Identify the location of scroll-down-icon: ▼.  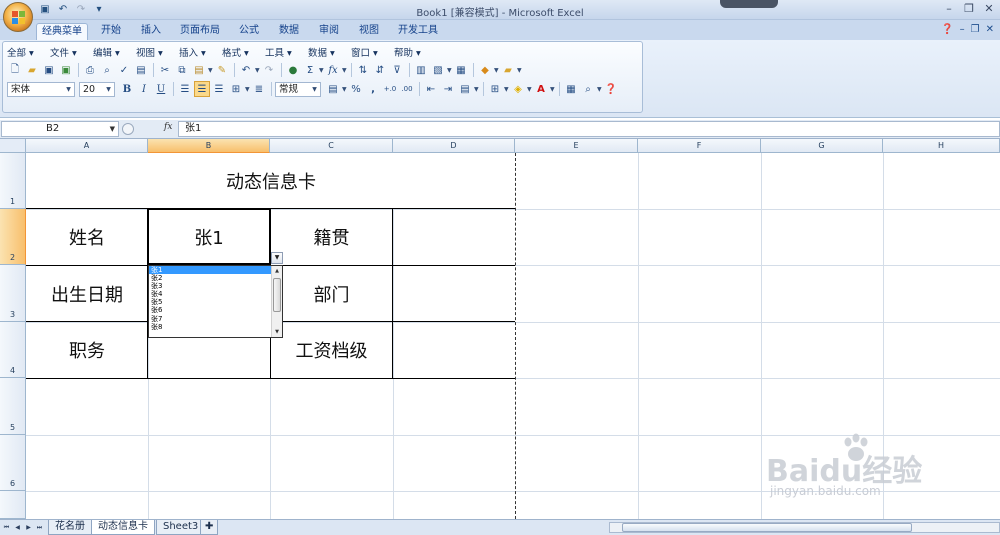
(277, 332).